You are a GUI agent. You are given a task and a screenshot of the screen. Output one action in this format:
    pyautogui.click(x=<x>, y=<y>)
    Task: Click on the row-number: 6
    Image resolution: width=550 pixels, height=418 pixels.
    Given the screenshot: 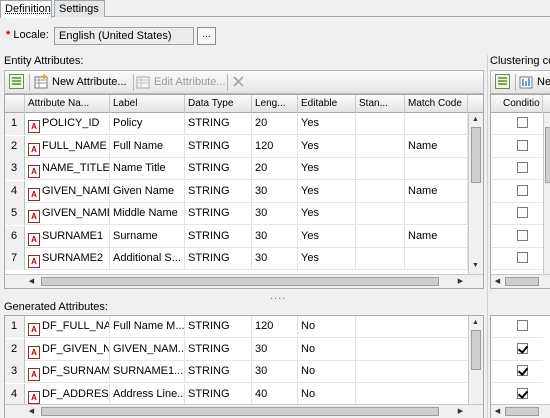 What is the action you would take?
    pyautogui.click(x=15, y=236)
    